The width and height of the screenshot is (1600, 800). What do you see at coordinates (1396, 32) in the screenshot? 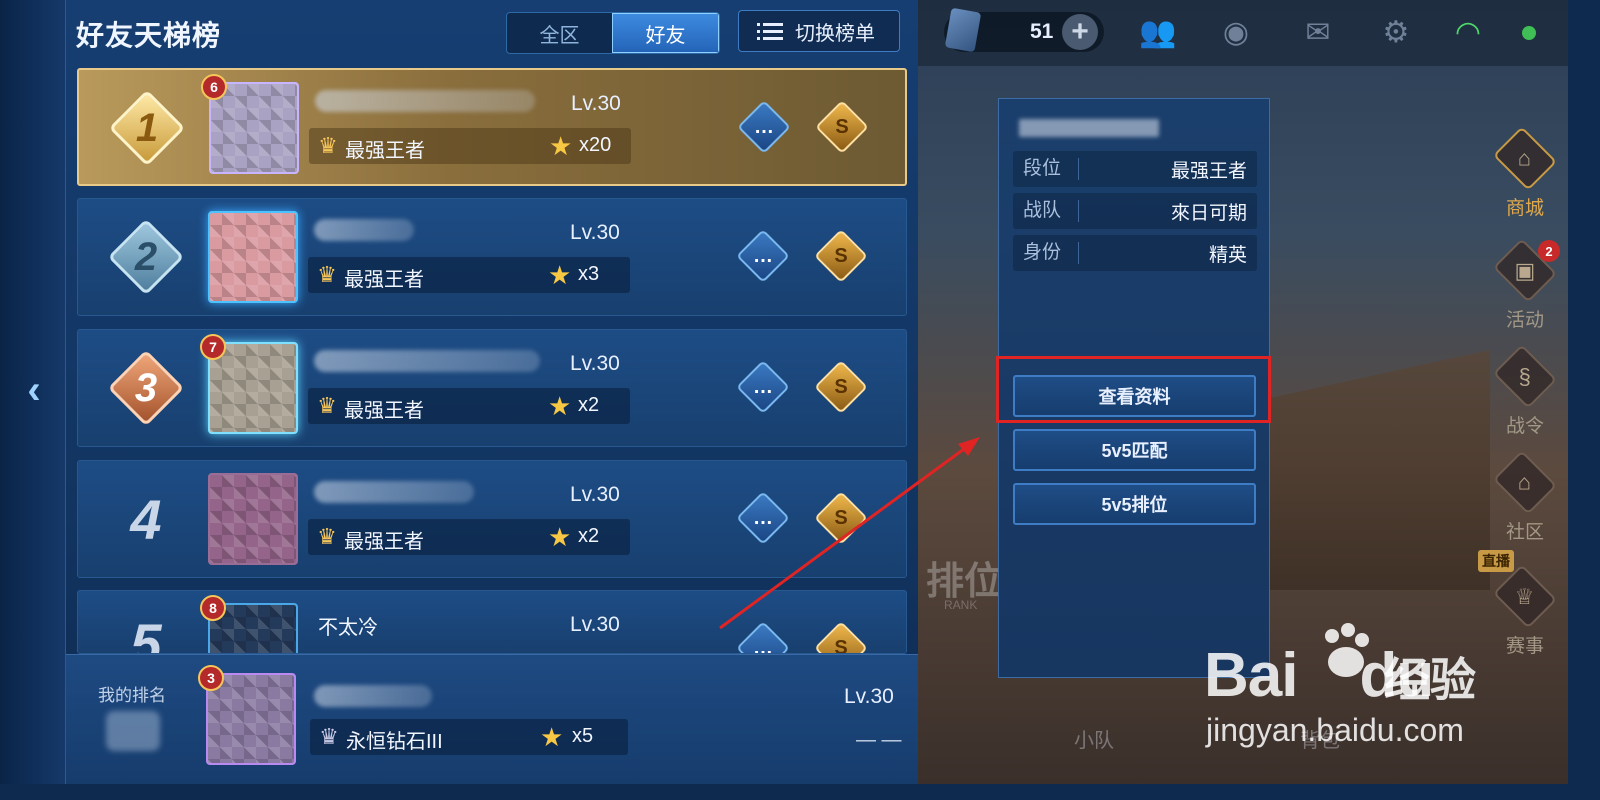
I see `settings-gear-icon: ⚙` at bounding box center [1396, 32].